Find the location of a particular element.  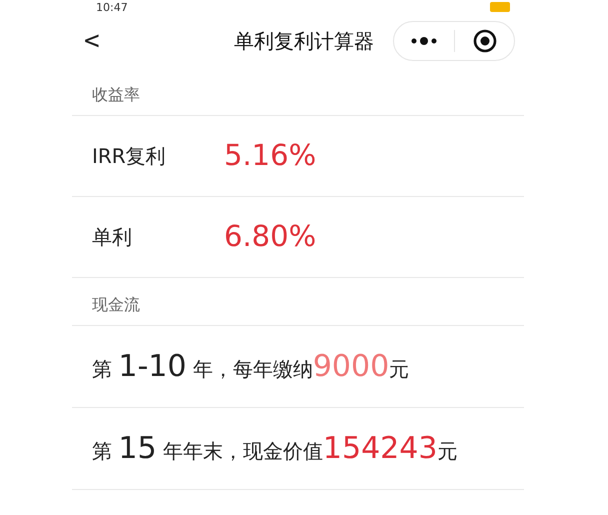

rate-value: 6.80% is located at coordinates (270, 237).